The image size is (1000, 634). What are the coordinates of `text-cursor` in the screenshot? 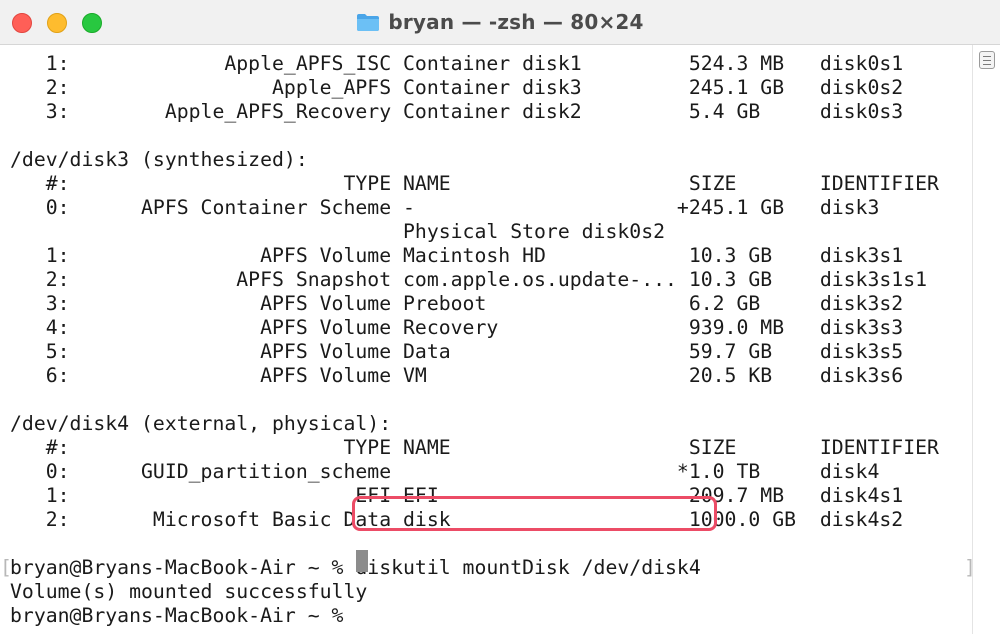 It's located at (362, 561).